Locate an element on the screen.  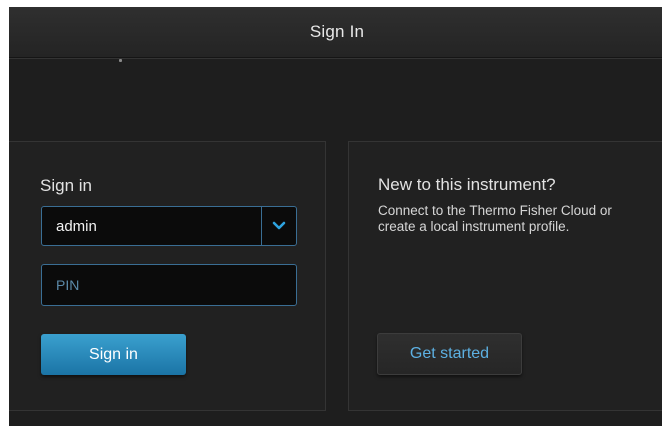
new-instrument-heading: New to this instrument? is located at coordinates (467, 184).